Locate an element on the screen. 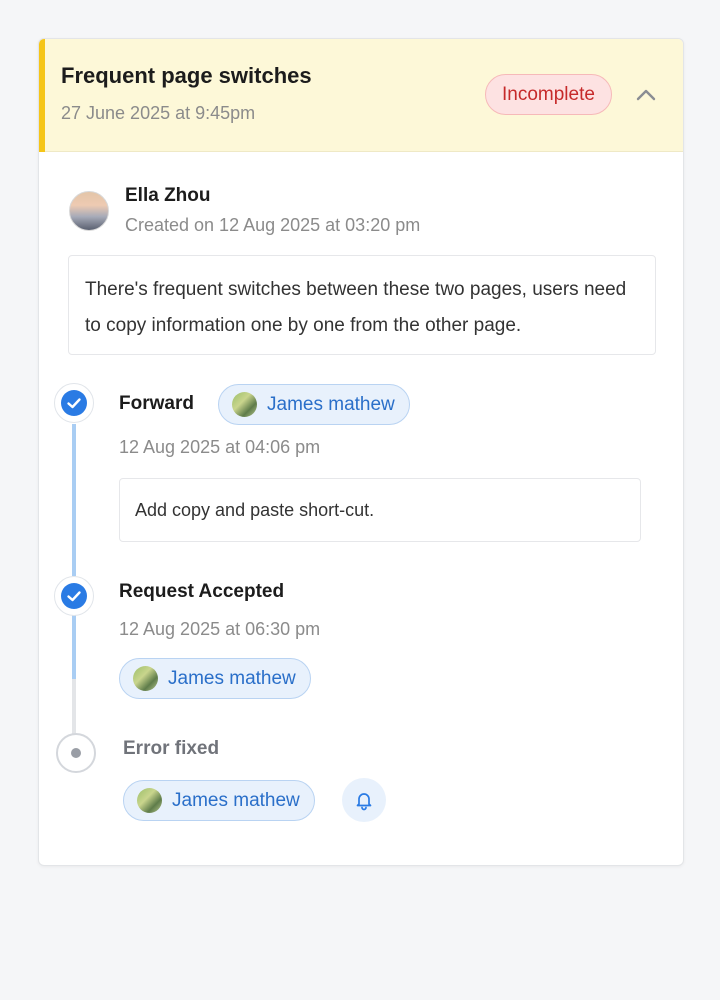  issue-date: 27 June 2025 at 9:45pm is located at coordinates (158, 113).